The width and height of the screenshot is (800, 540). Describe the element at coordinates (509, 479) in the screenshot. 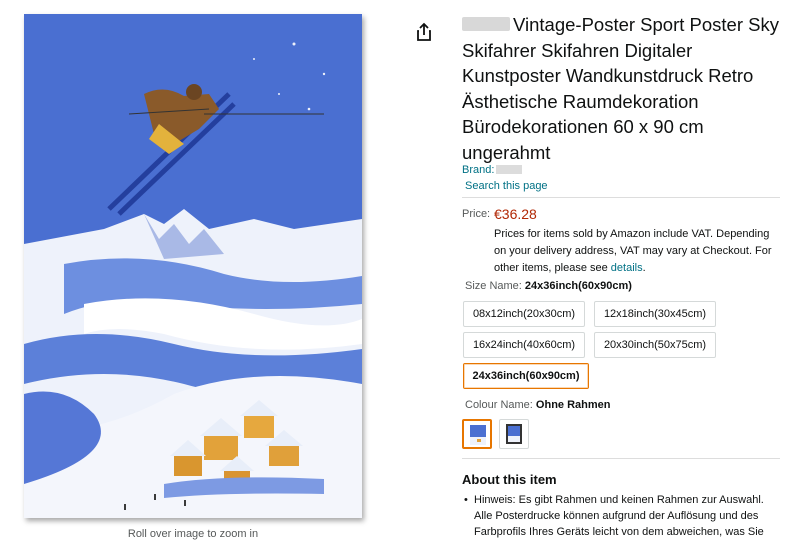

I see `about-heading: About this item` at that location.